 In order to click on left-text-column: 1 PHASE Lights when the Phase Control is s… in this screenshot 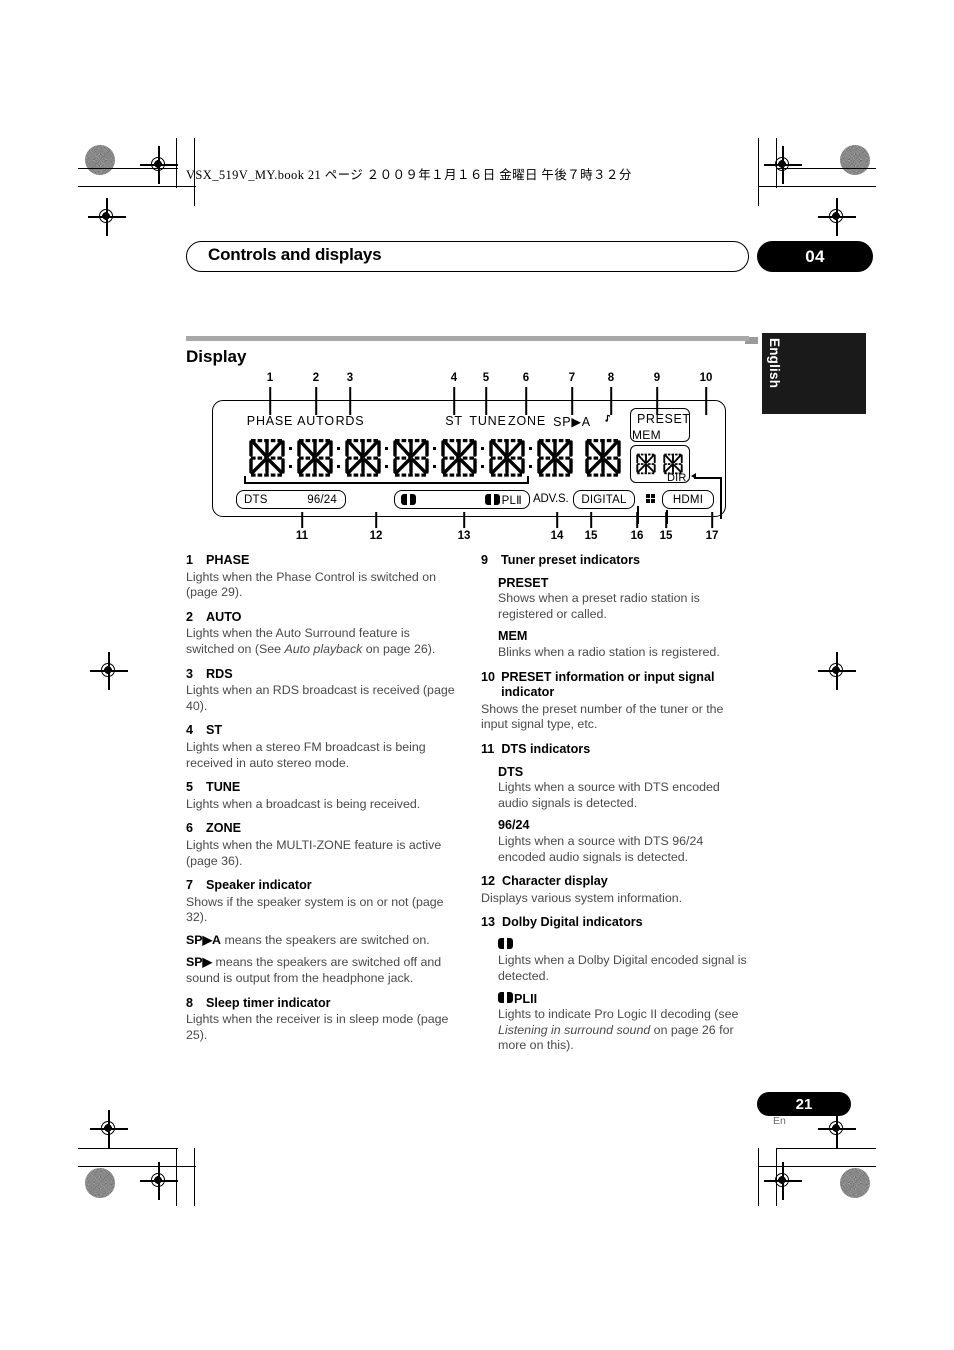, I will do `click(322, 802)`.